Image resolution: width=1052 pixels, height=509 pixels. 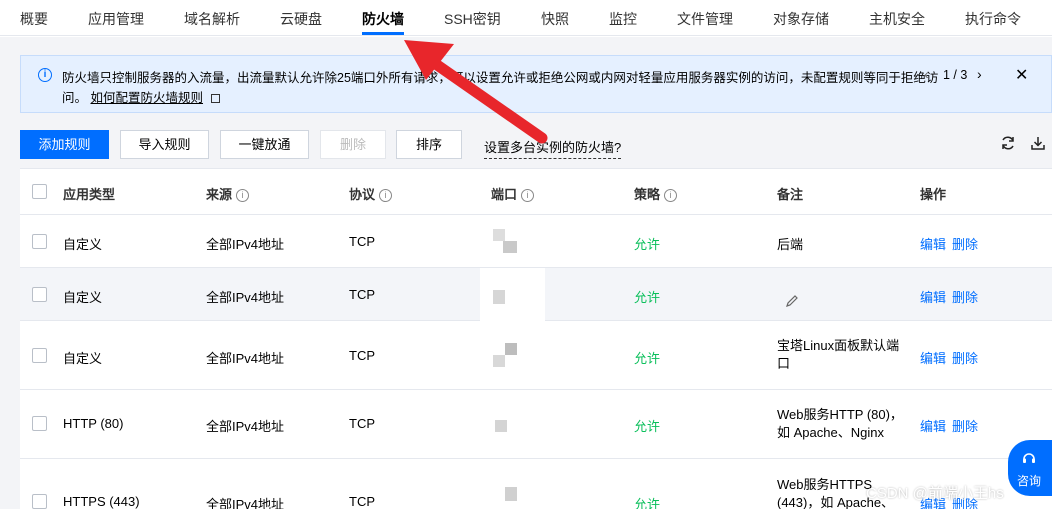 I want to click on header-protocol: 协议 i, so click(x=371, y=193).